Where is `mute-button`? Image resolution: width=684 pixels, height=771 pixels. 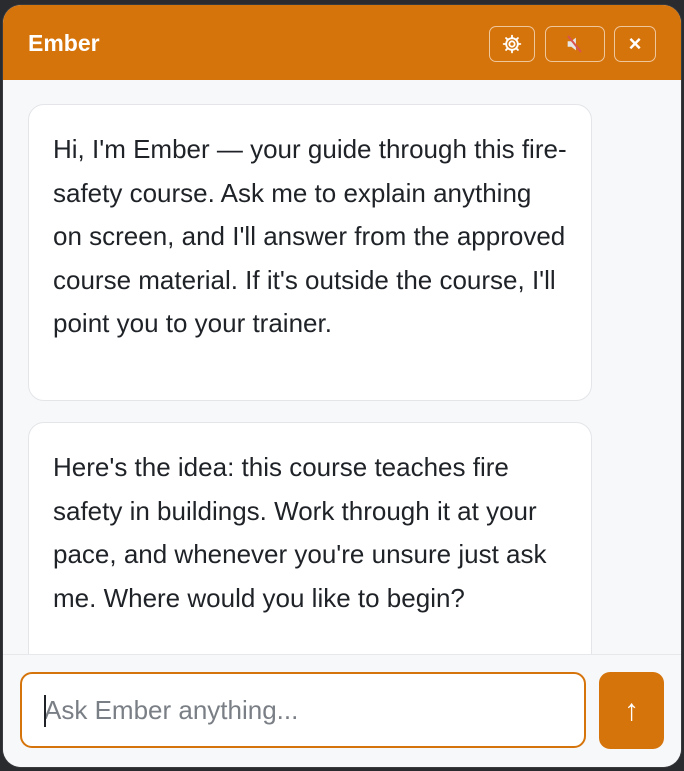
mute-button is located at coordinates (575, 44).